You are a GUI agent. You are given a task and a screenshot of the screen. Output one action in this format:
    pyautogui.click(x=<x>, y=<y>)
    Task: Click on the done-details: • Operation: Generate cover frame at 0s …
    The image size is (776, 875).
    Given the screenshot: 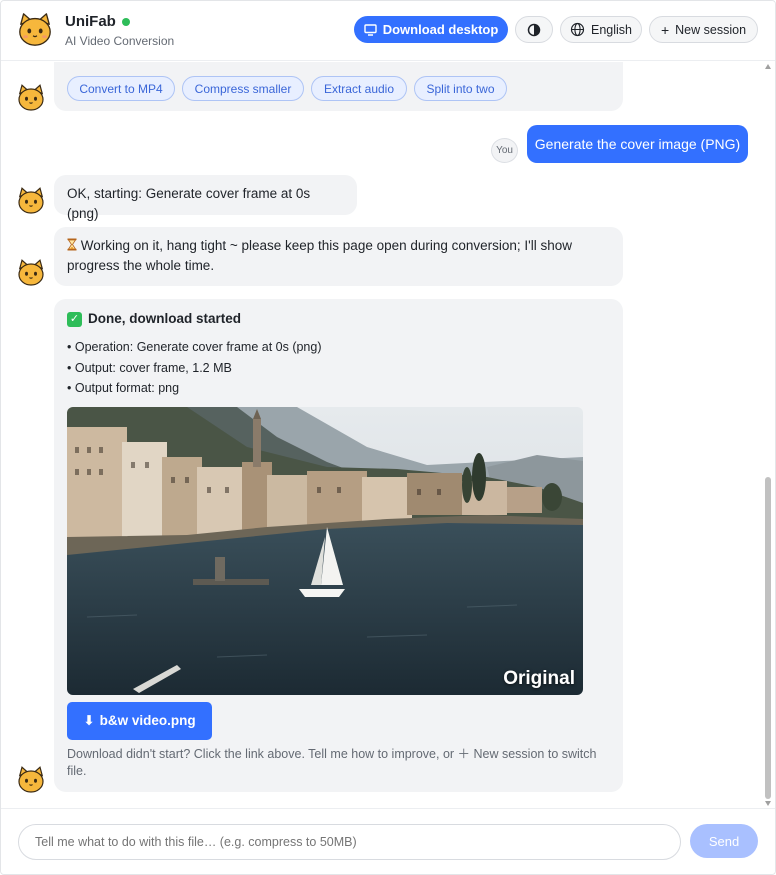 What is the action you would take?
    pyautogui.click(x=194, y=368)
    